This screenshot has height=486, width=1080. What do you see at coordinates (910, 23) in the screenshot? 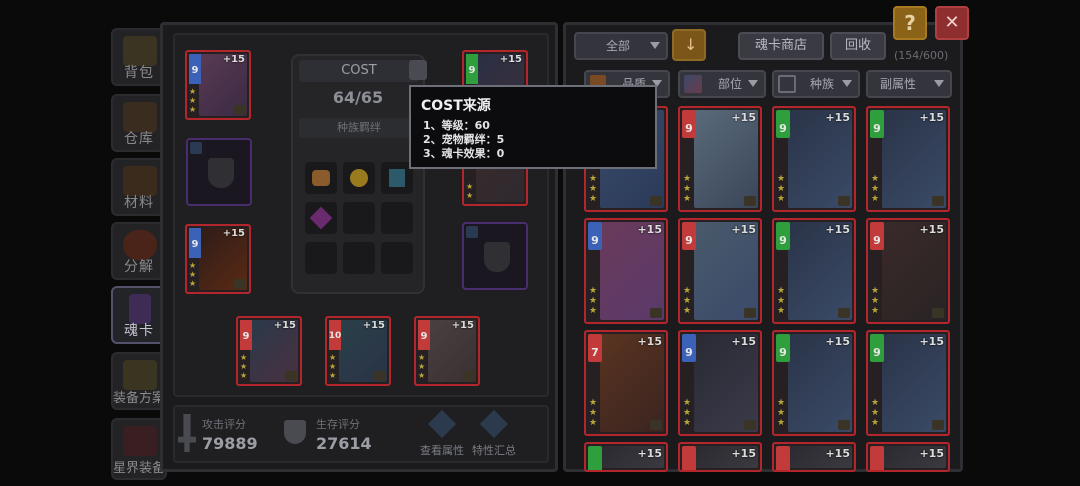
I see `help-button: ?` at bounding box center [910, 23].